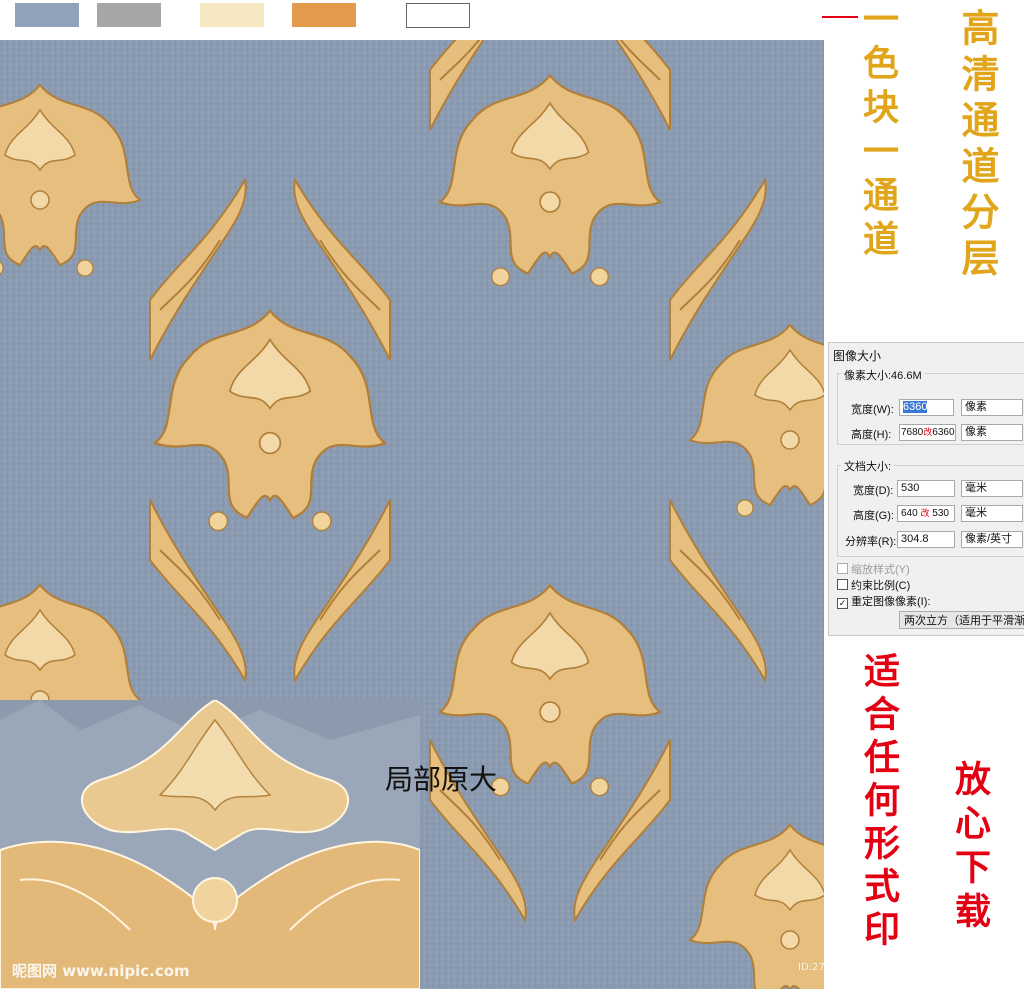 The image size is (1024, 989). What do you see at coordinates (992, 432) in the screenshot?
I see `height-unit-select: 像素` at bounding box center [992, 432].